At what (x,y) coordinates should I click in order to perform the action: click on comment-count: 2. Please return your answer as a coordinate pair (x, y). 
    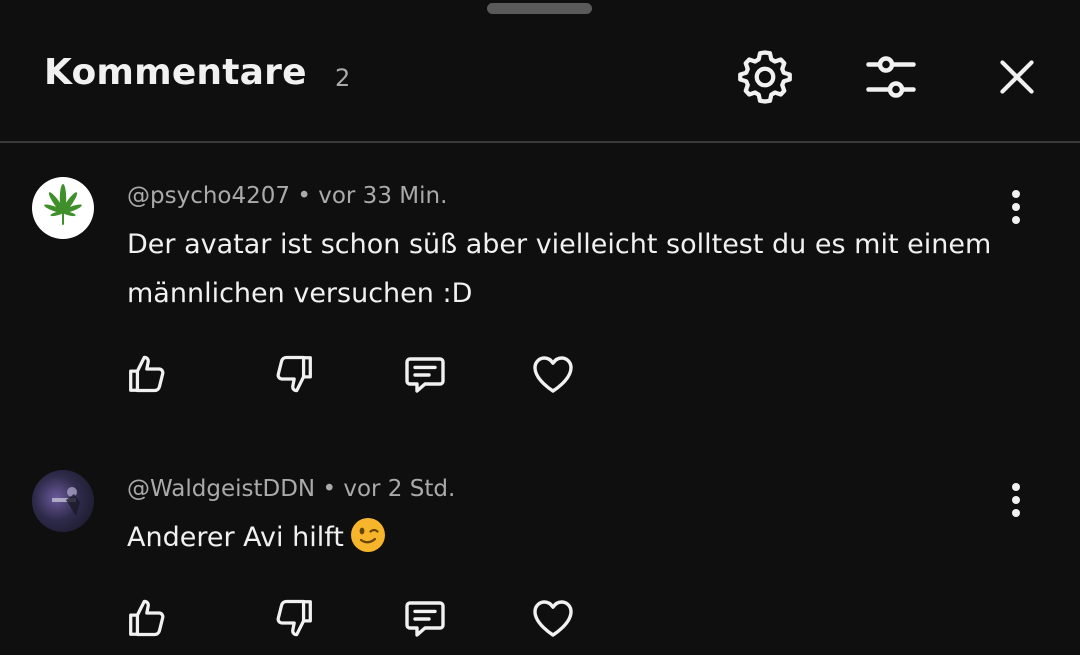
    Looking at the image, I should click on (343, 78).